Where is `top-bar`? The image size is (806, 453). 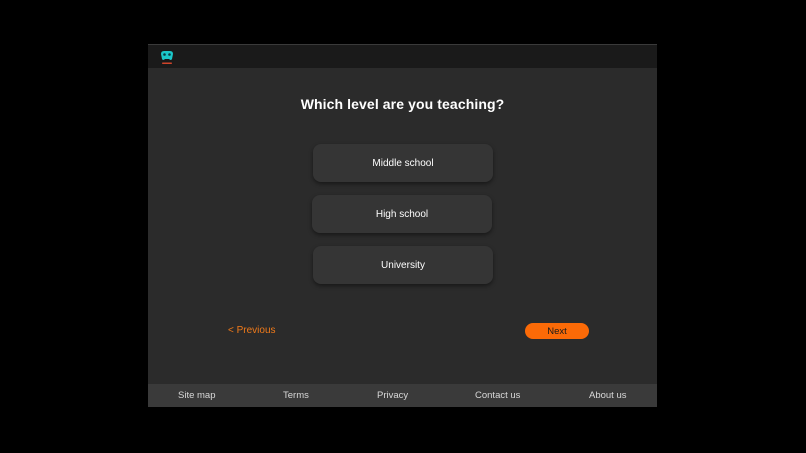
top-bar is located at coordinates (402, 56).